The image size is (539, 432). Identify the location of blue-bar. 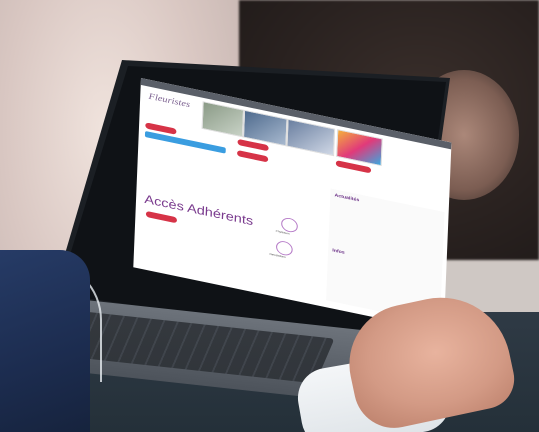
(185, 142).